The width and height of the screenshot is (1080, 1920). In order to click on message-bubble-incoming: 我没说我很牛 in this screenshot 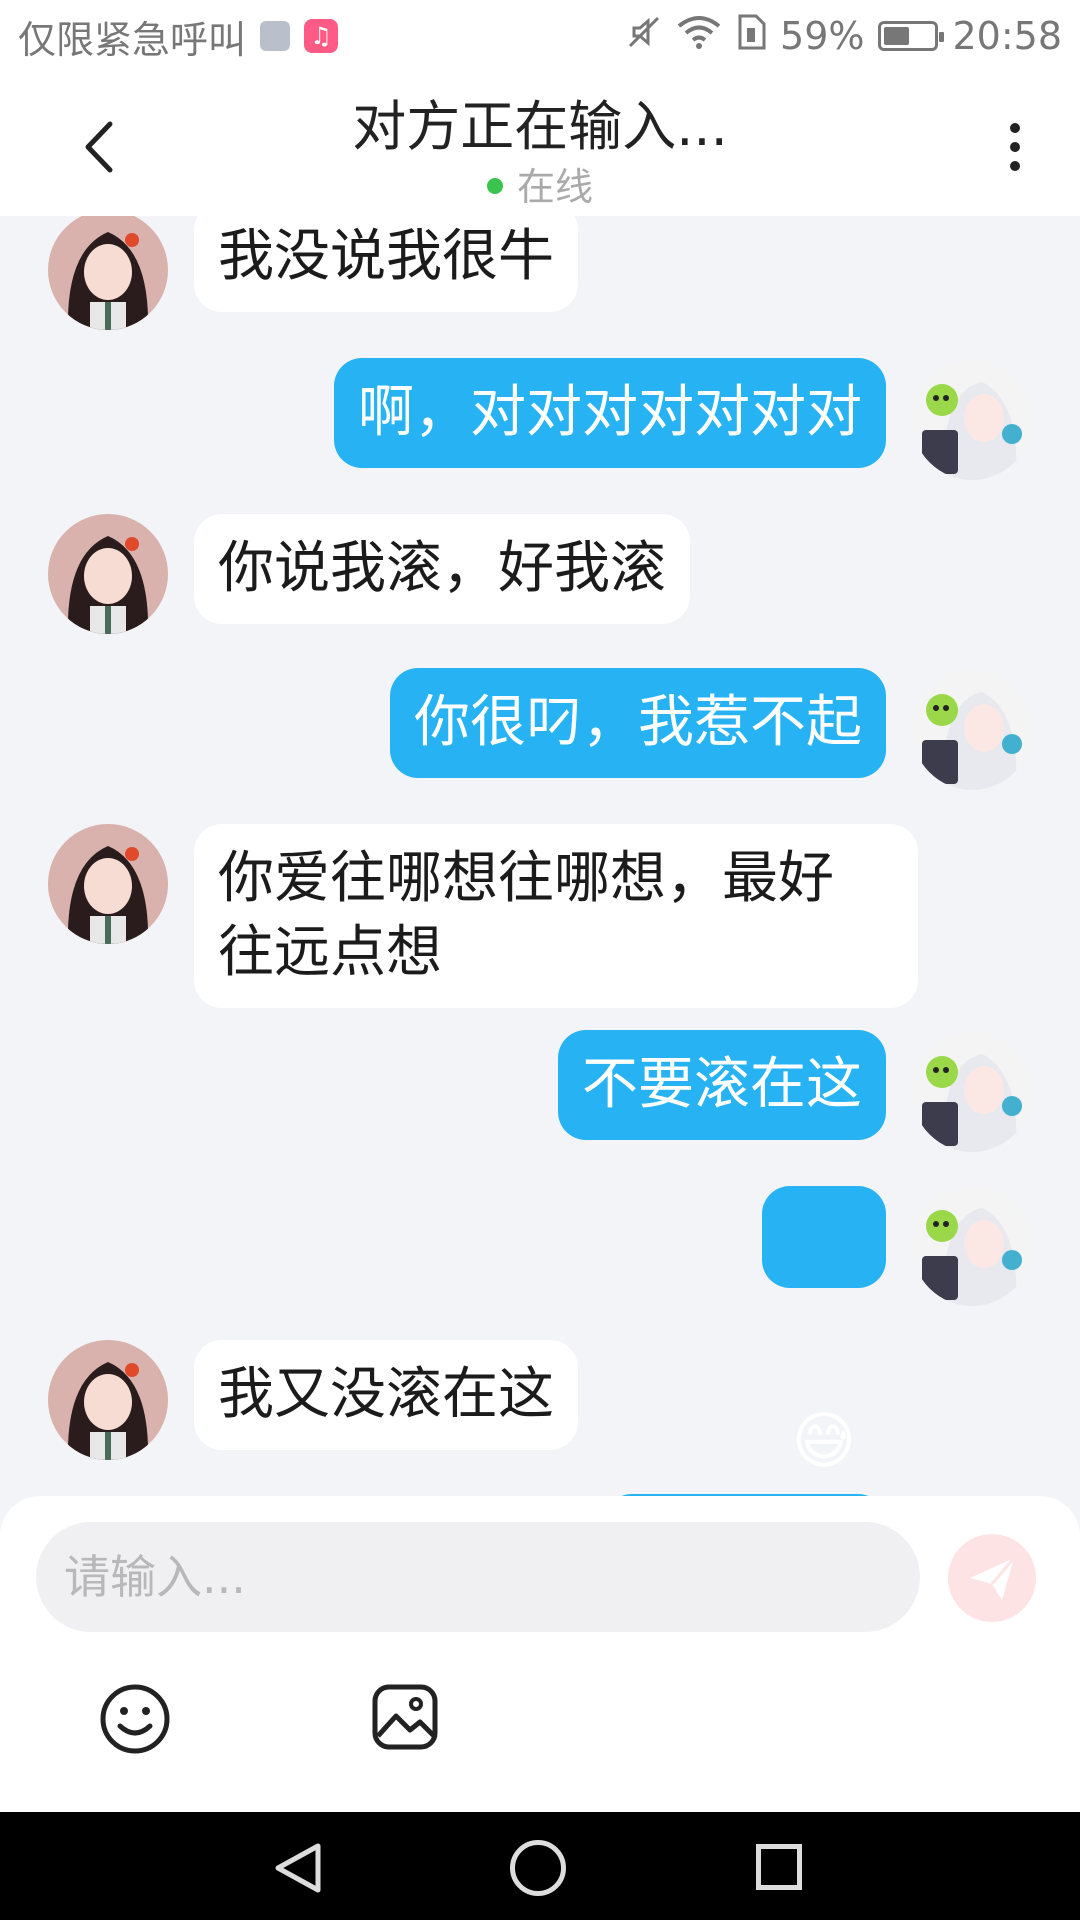, I will do `click(386, 264)`.